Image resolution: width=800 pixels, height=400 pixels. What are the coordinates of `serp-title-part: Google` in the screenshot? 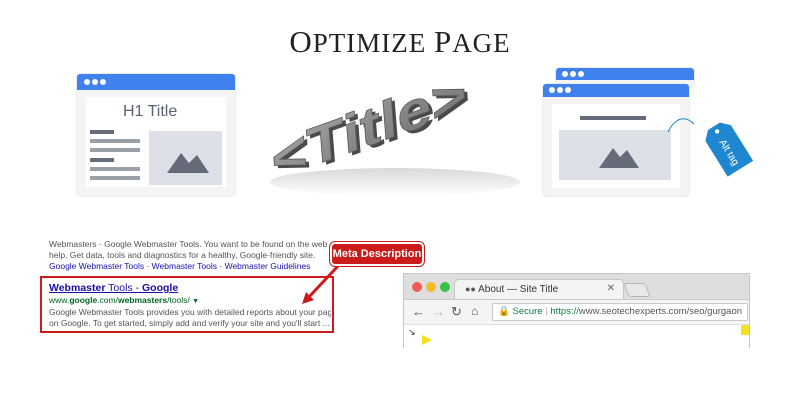 It's located at (160, 288).